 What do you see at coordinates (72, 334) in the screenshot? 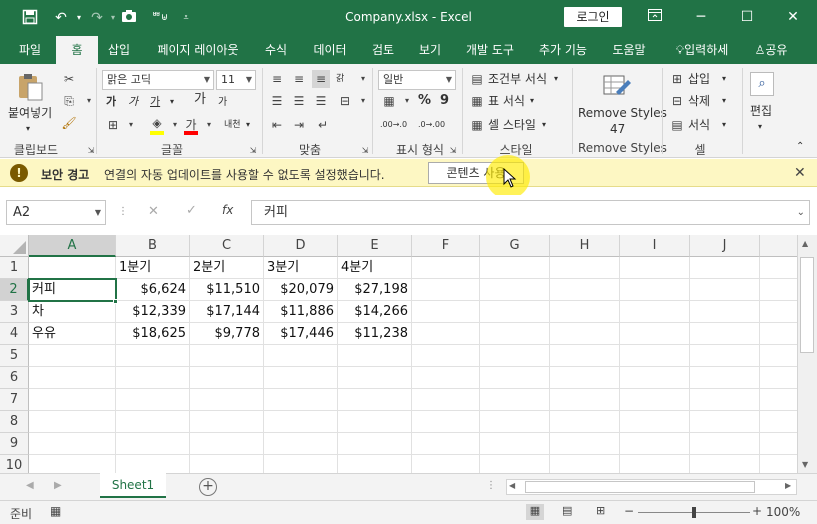
I see `grid-cell: 우유` at bounding box center [72, 334].